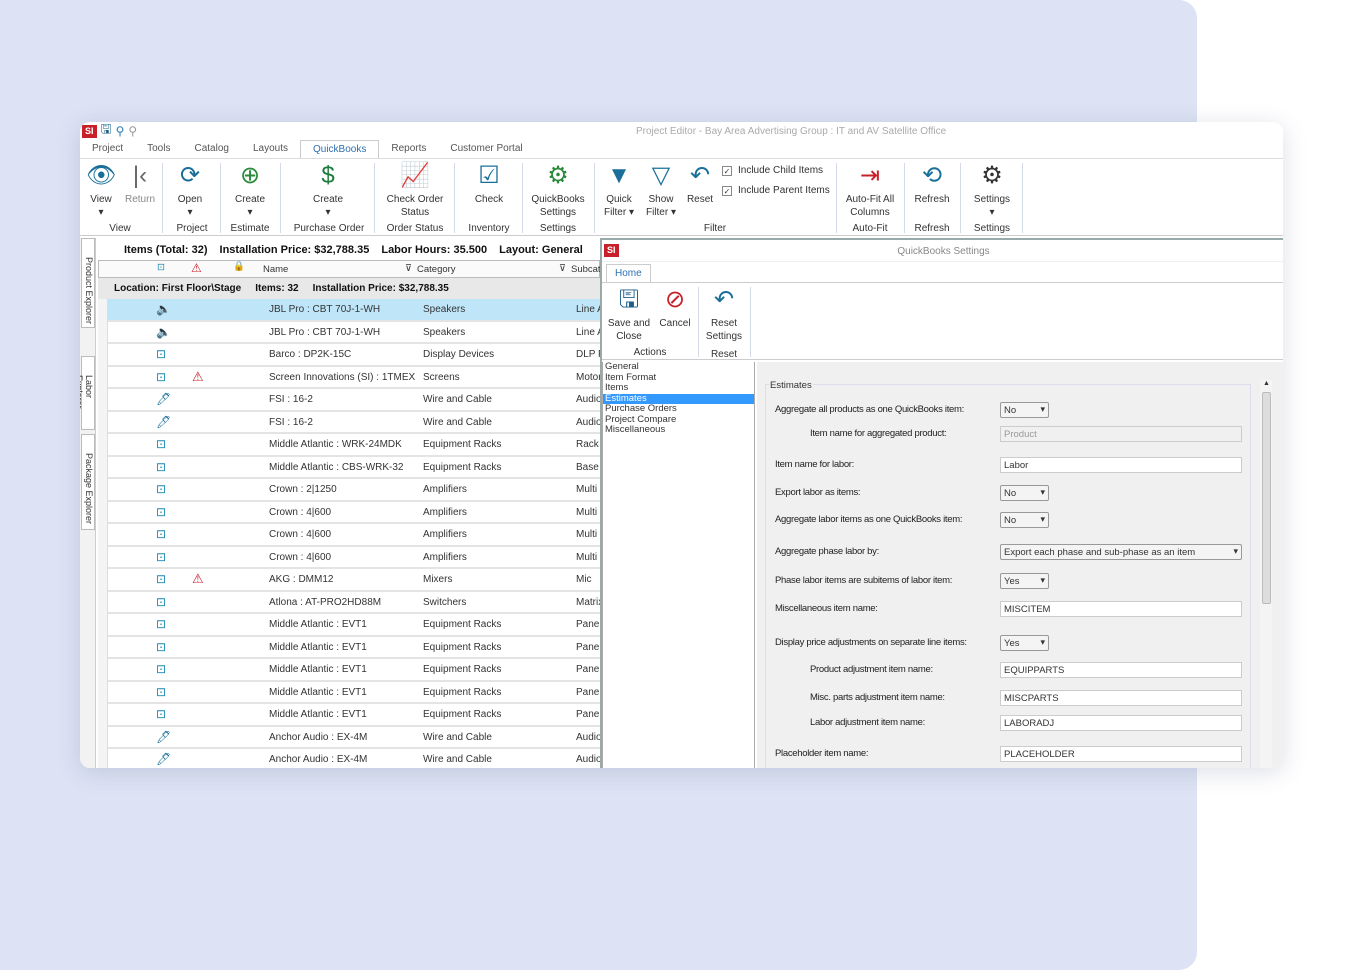 The height and width of the screenshot is (970, 1348). I want to click on item-category: Equipment Racks, so click(462, 714).